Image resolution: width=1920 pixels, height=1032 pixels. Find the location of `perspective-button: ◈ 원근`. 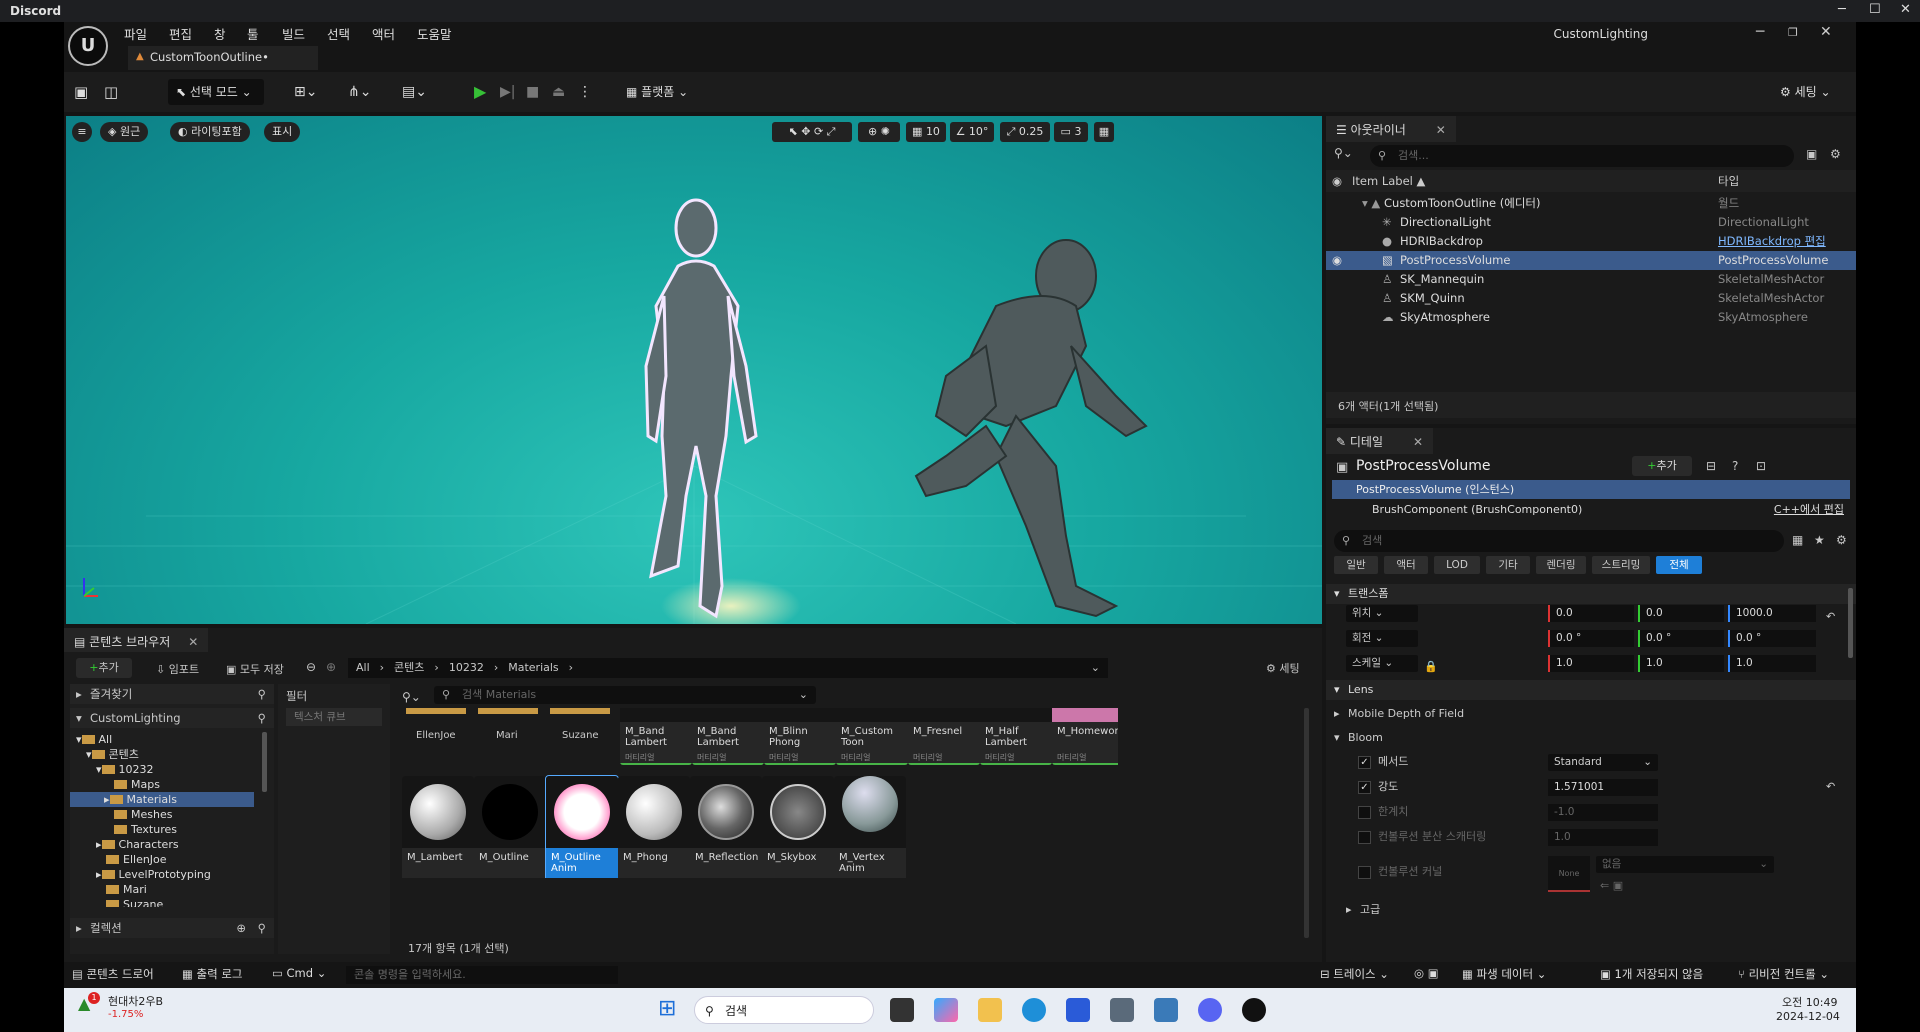

perspective-button: ◈ 원근 is located at coordinates (124, 132).